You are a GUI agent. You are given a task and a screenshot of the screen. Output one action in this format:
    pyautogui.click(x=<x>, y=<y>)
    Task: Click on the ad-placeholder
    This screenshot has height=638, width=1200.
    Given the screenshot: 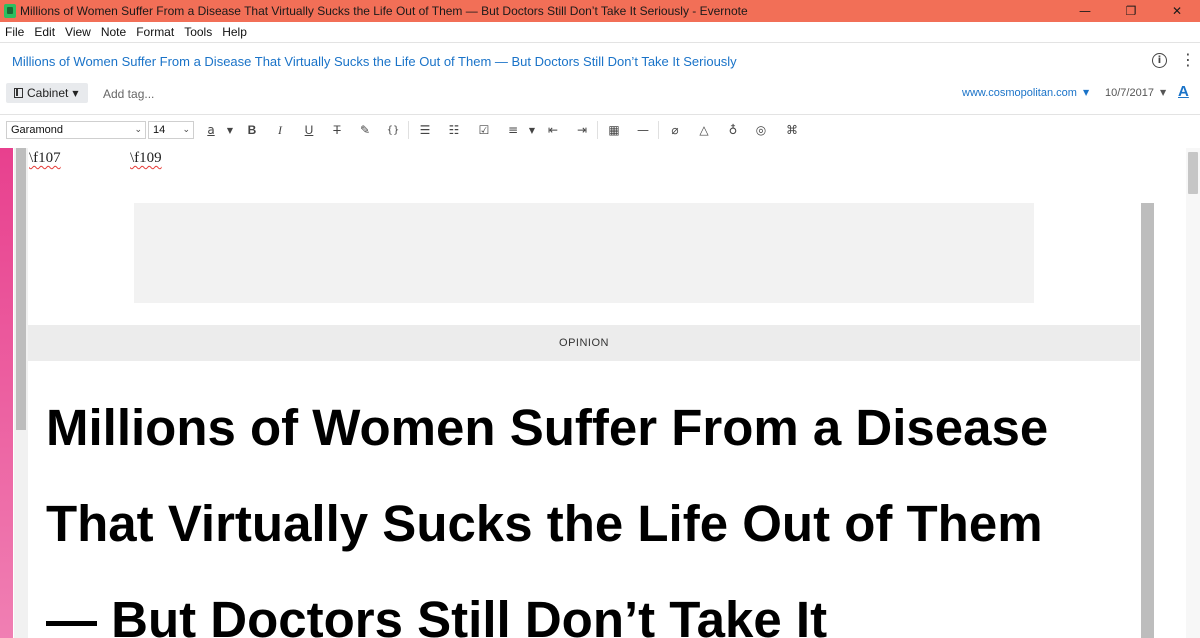 What is the action you would take?
    pyautogui.click(x=584, y=253)
    